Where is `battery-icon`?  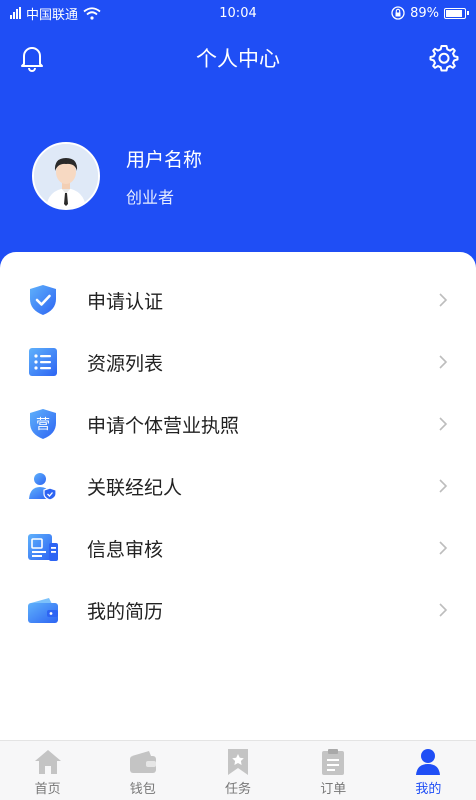
battery-icon is located at coordinates (456, 13).